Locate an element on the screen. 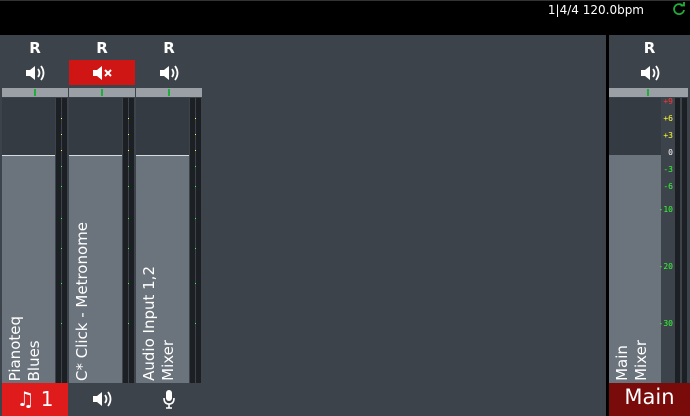 The width and height of the screenshot is (690, 416). meter-scale-label: +9 is located at coordinates (668, 101).